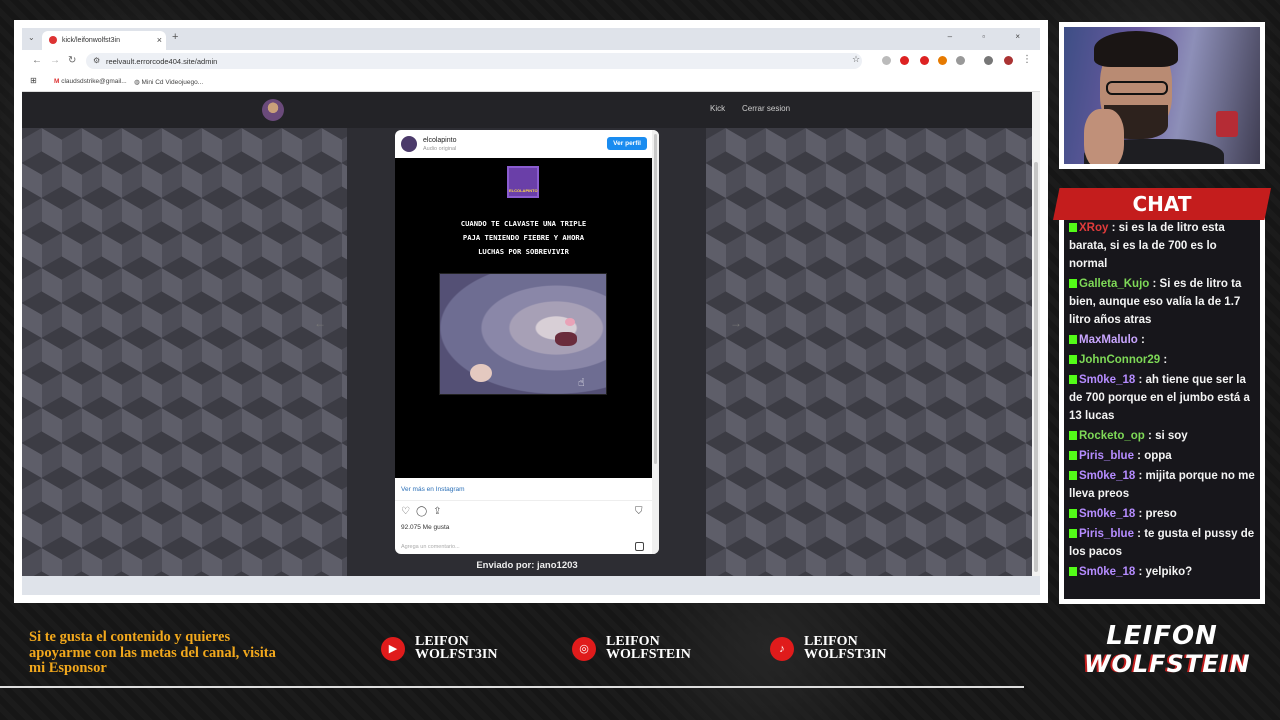 This screenshot has height=720, width=1280. I want to click on new-tab-button: +, so click(175, 37).